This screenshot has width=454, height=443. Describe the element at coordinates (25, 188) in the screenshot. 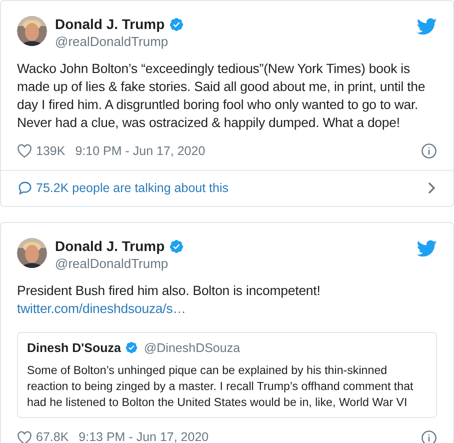

I see `speech-bubble-icon` at that location.